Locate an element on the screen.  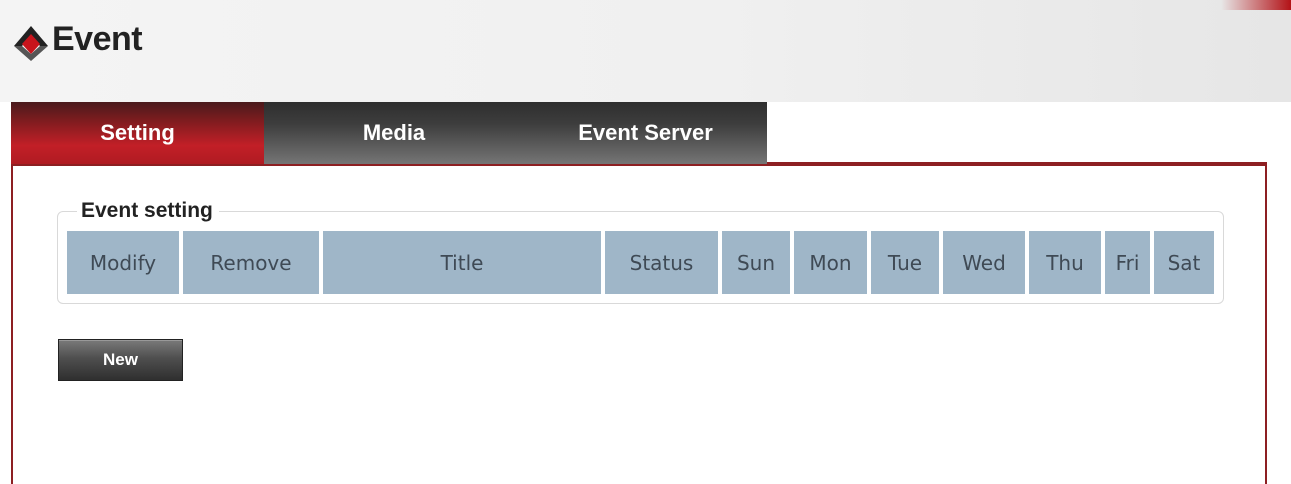
column-header-remove: Remove is located at coordinates (251, 262).